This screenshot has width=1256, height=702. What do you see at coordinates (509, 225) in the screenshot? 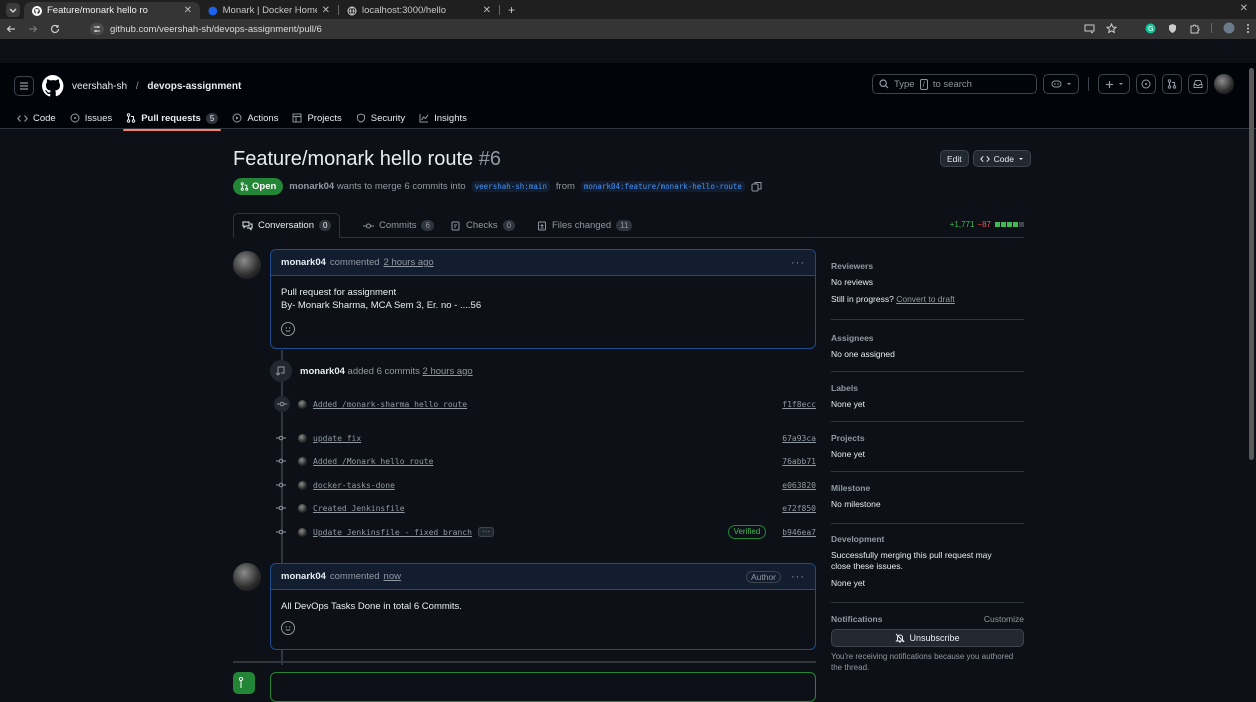
I see `tab-count: 0` at bounding box center [509, 225].